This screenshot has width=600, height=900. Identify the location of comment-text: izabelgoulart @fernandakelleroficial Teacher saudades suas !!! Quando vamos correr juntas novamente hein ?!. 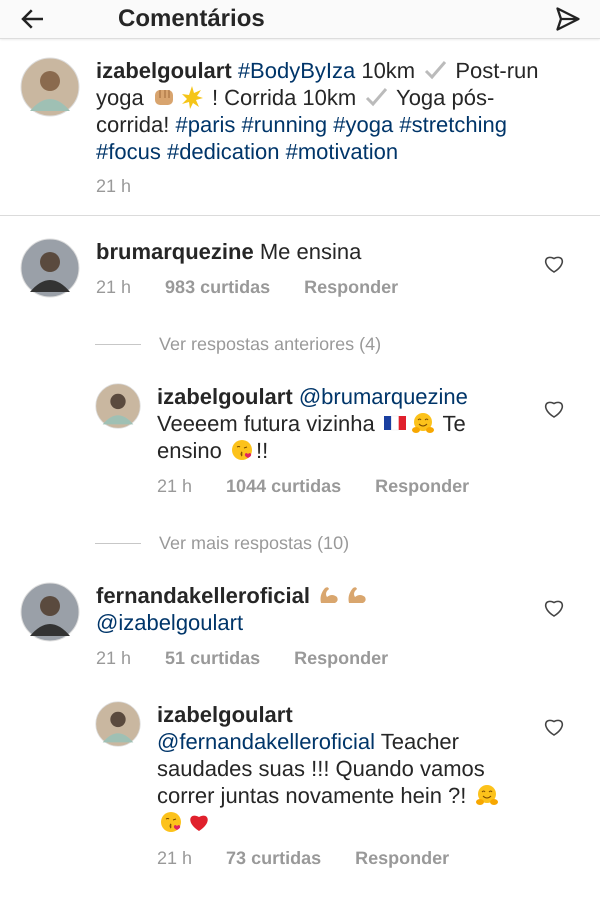
(341, 768).